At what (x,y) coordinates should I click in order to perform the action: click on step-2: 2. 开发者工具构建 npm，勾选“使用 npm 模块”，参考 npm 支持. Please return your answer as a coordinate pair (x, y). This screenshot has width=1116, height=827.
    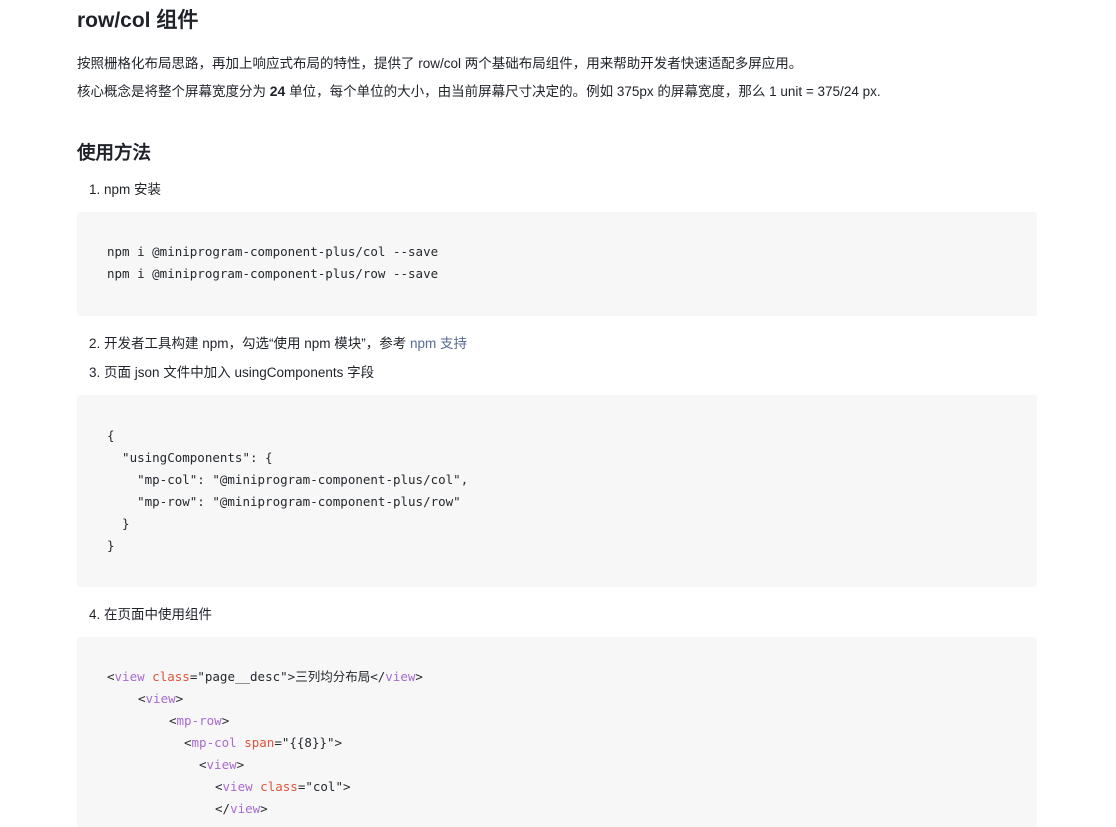
    Looking at the image, I should click on (278, 342).